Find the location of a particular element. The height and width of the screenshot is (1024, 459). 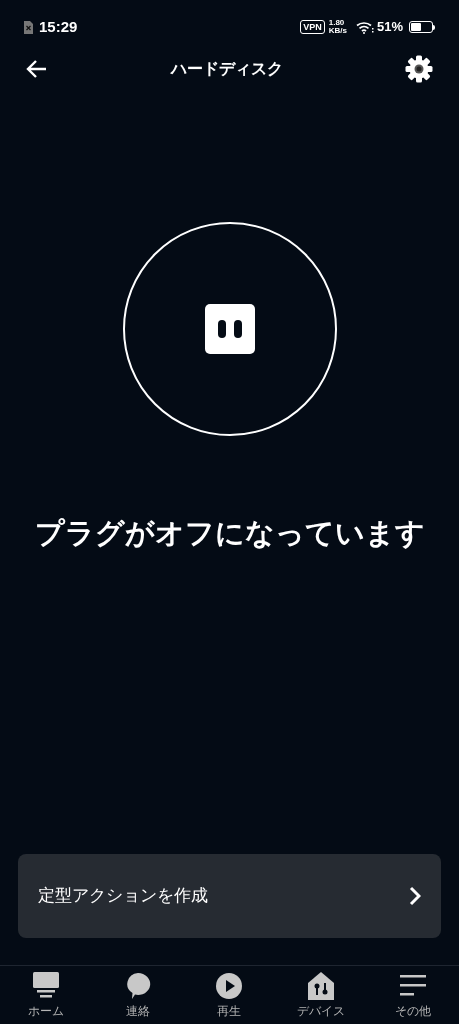

battery-icon is located at coordinates (422, 27).